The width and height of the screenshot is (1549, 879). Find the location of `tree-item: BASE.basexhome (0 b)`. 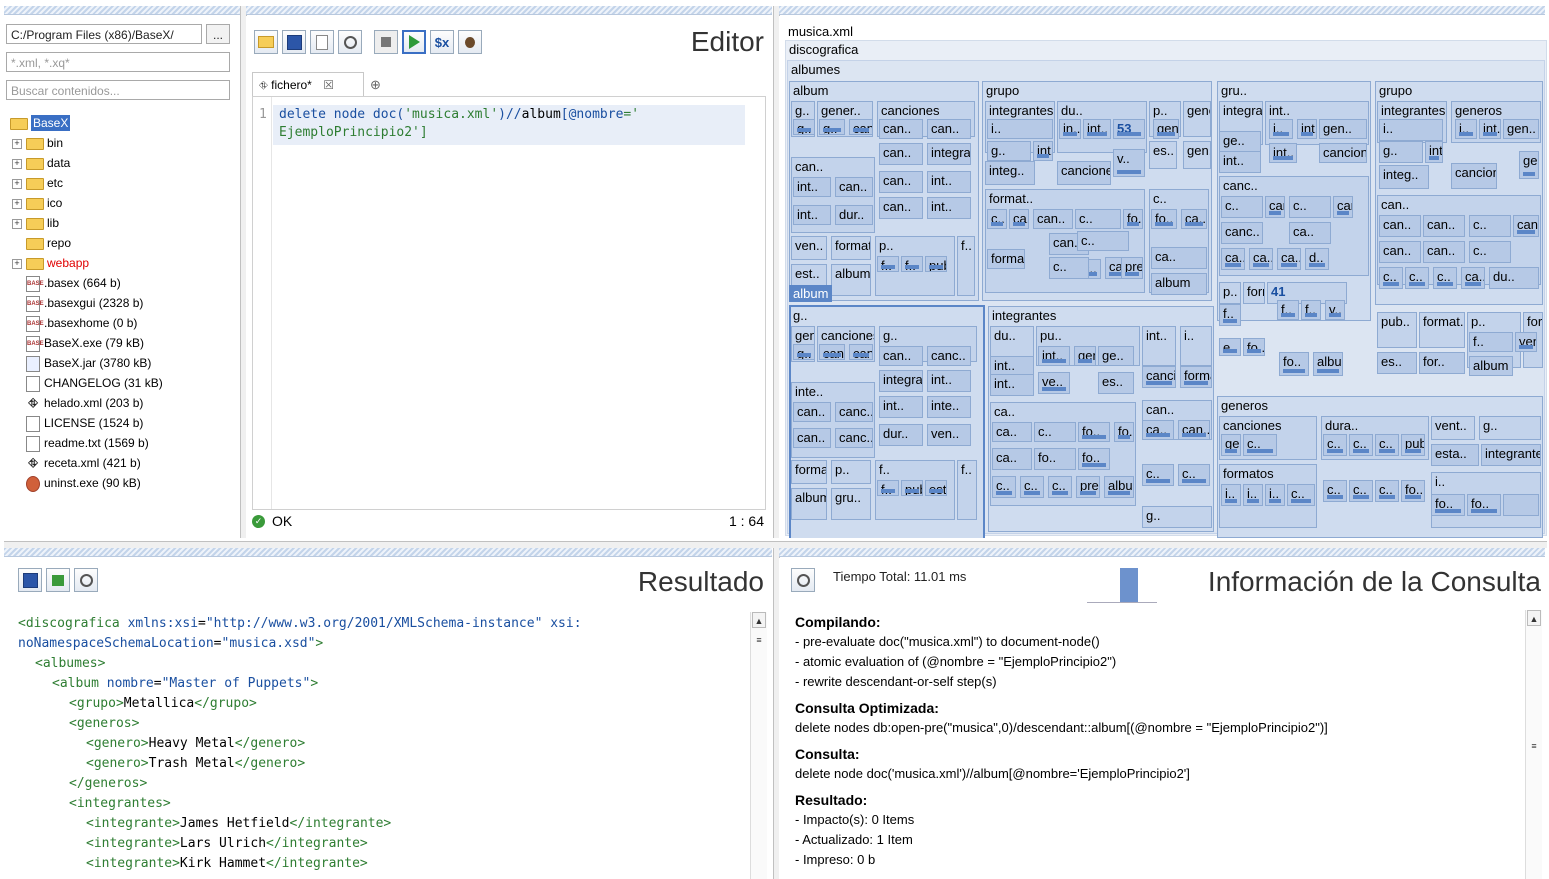

tree-item: BASE.basexhome (0 b) is located at coordinates (81, 323).